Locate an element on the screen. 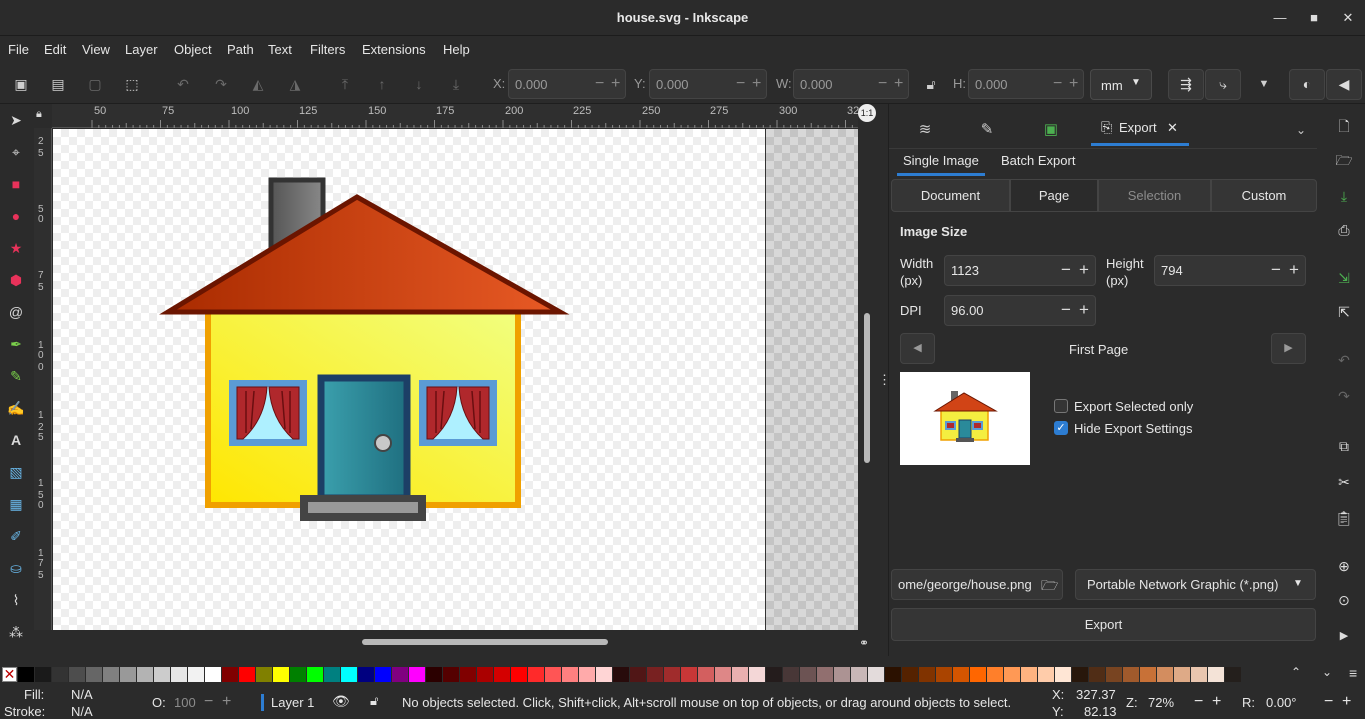 The image size is (1365, 719). cut-icon: ✂ is located at coordinates (1344, 482).